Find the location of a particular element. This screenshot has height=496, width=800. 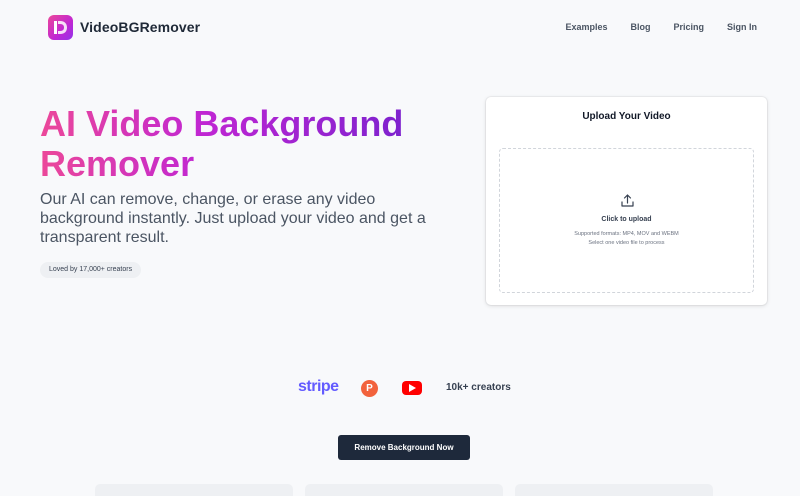

main-nav: Examples Blog Pricing Sign In is located at coordinates (661, 27).